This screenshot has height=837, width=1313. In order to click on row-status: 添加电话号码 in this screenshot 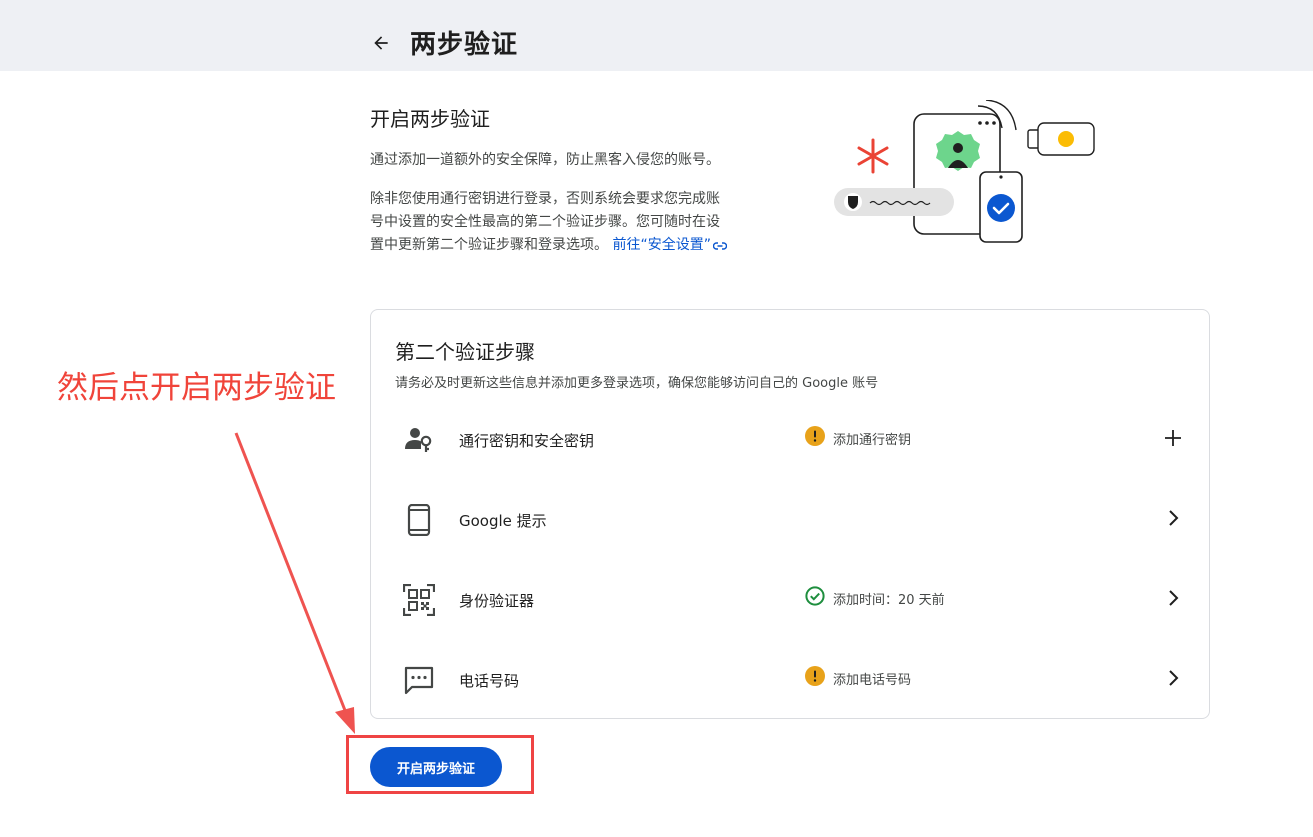, I will do `click(858, 678)`.